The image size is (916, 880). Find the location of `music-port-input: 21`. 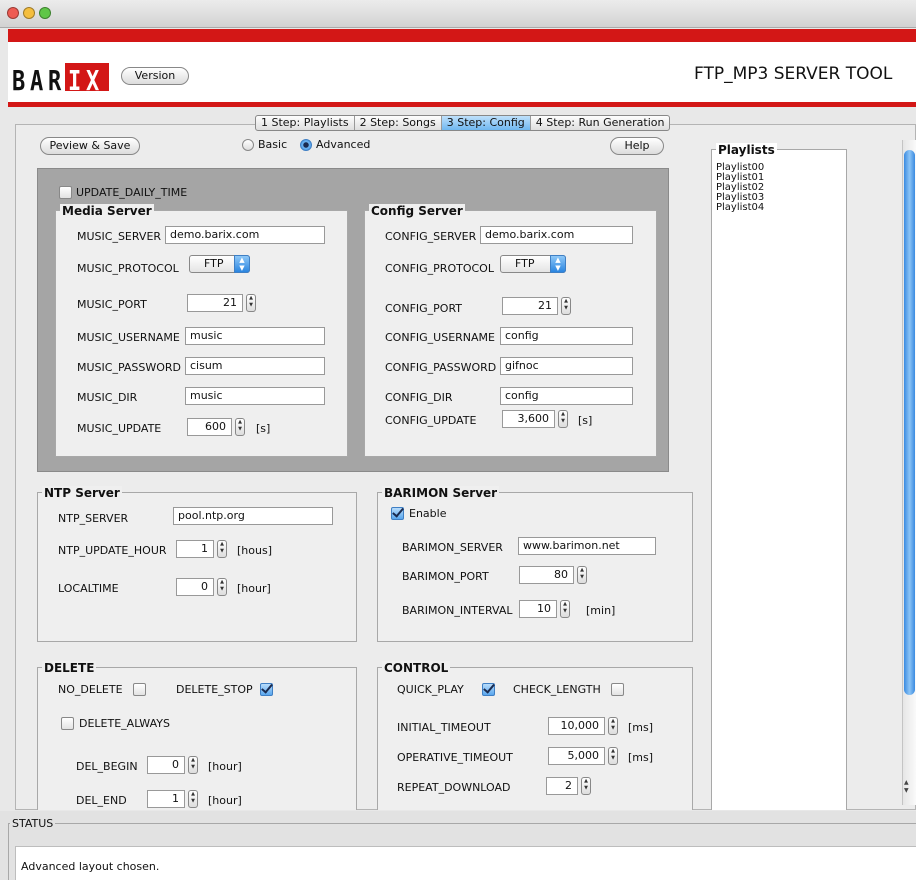

music-port-input: 21 is located at coordinates (215, 303).